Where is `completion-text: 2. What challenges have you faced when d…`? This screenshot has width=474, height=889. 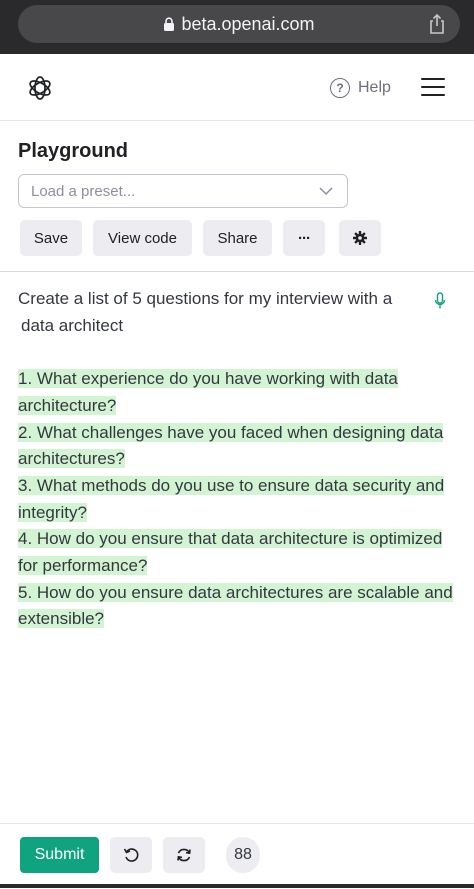 completion-text: 2. What challenges have you faced when d… is located at coordinates (231, 445).